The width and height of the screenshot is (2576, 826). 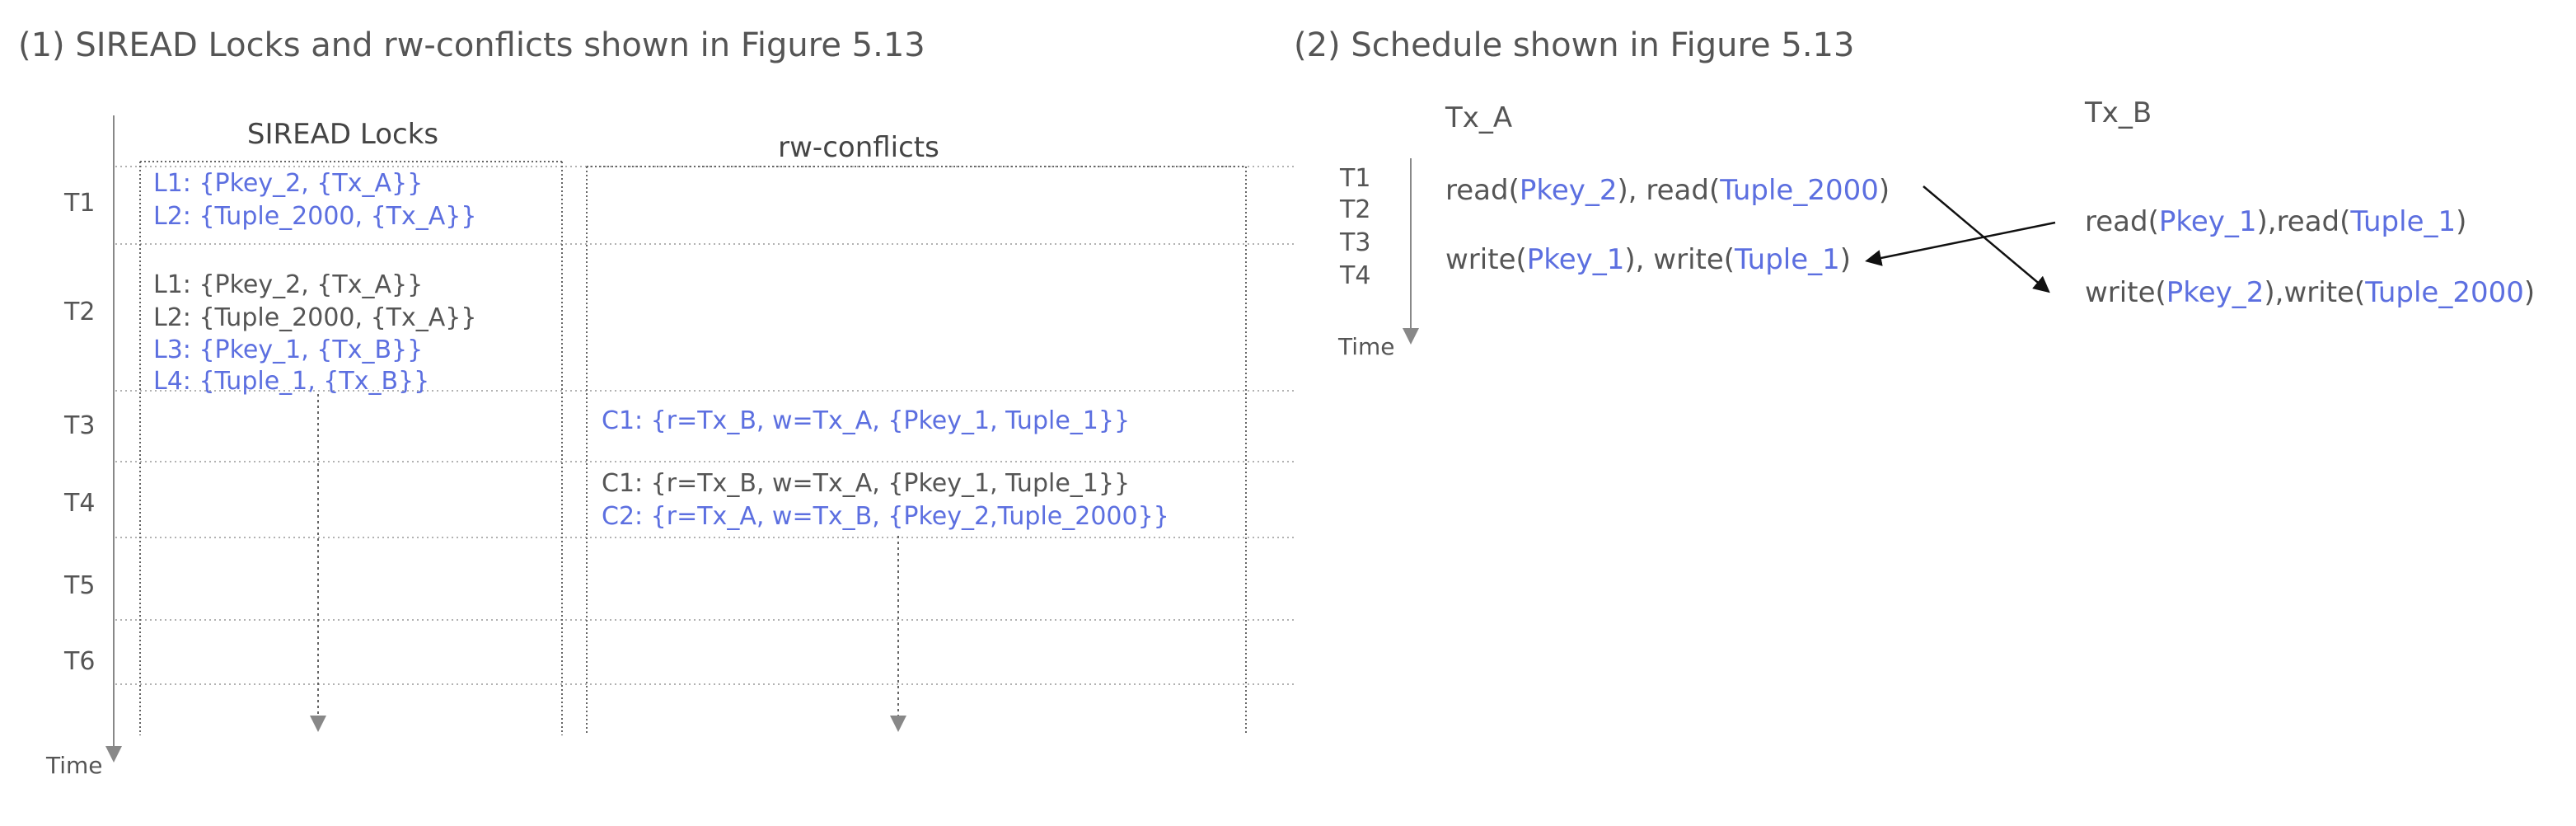 What do you see at coordinates (79, 585) in the screenshot?
I see `row-label-t5: T5` at bounding box center [79, 585].